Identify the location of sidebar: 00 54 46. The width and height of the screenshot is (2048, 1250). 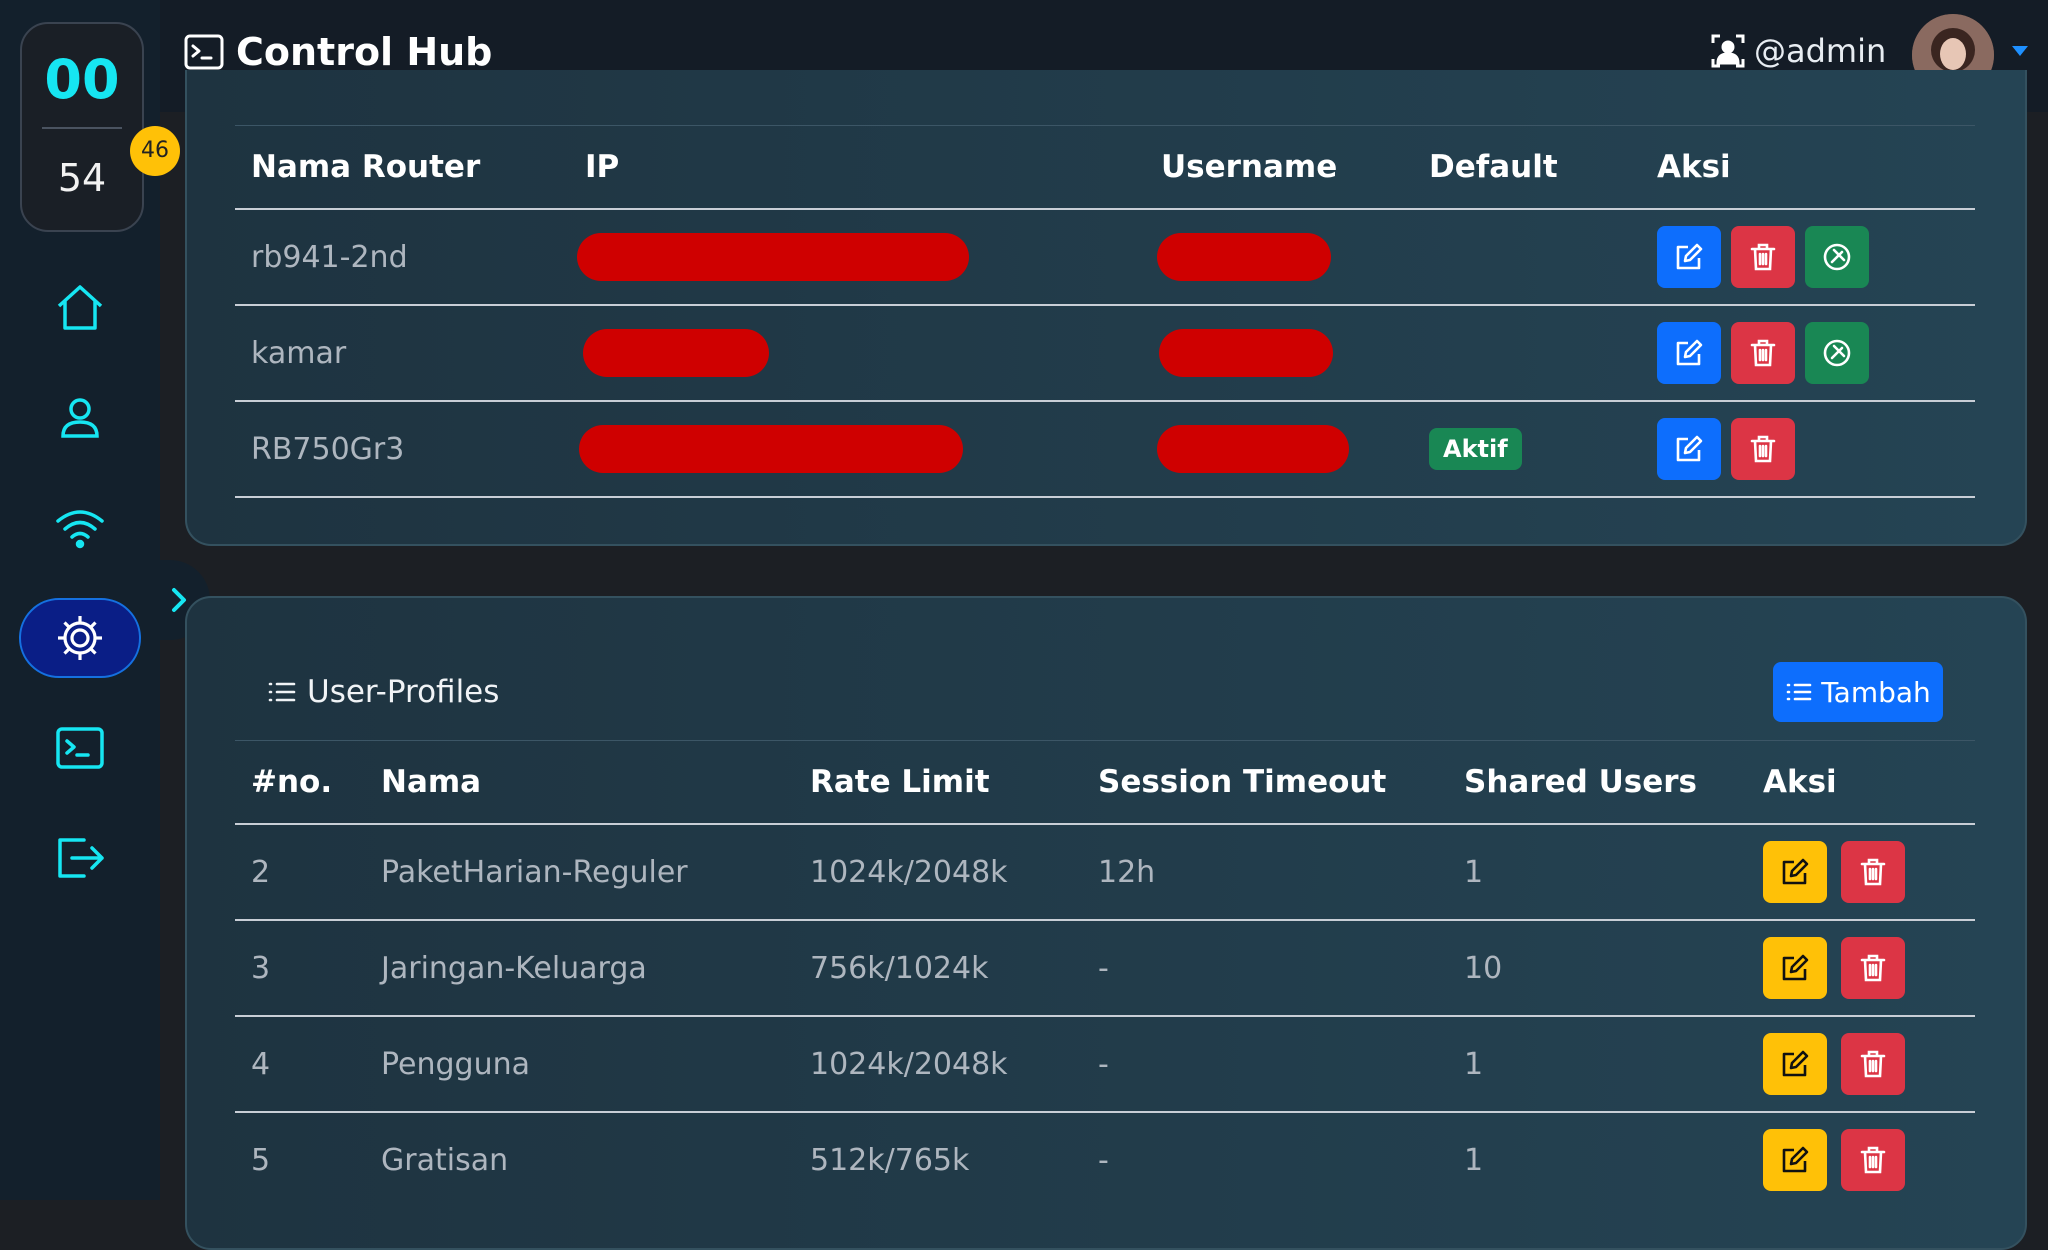
(90, 600).